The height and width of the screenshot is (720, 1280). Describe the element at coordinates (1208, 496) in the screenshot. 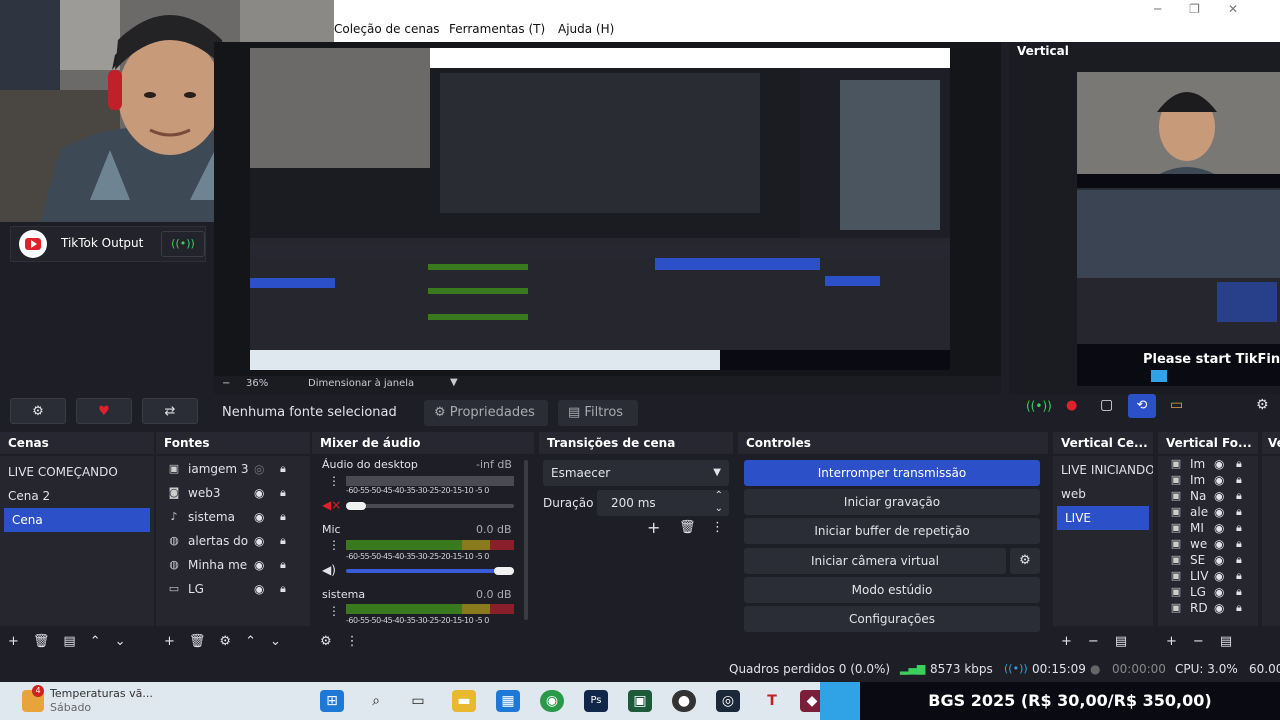

I see `vertical-source-item: ▣ Na ◉ 🔒︎` at that location.